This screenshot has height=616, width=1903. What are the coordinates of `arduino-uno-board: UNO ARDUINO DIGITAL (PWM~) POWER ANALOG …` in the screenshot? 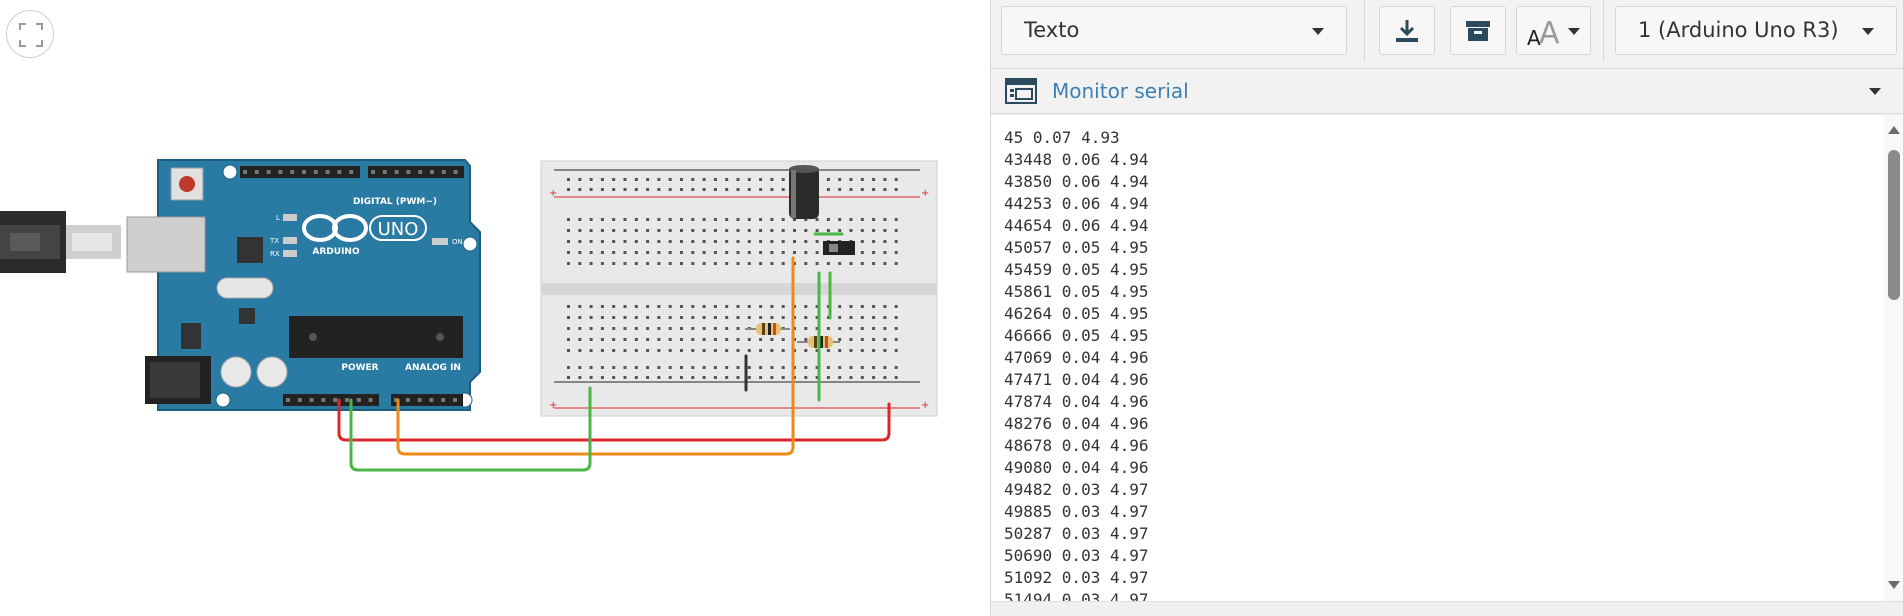 It's located at (303, 285).